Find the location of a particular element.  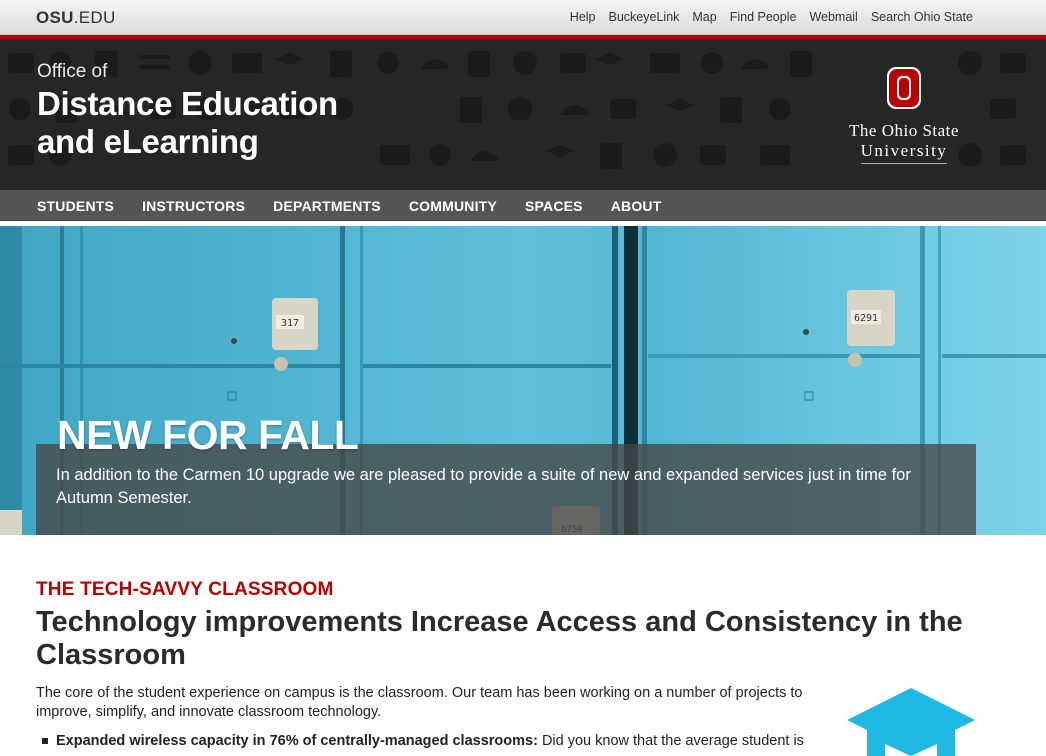

graduation-cap-icon is located at coordinates (911, 722).